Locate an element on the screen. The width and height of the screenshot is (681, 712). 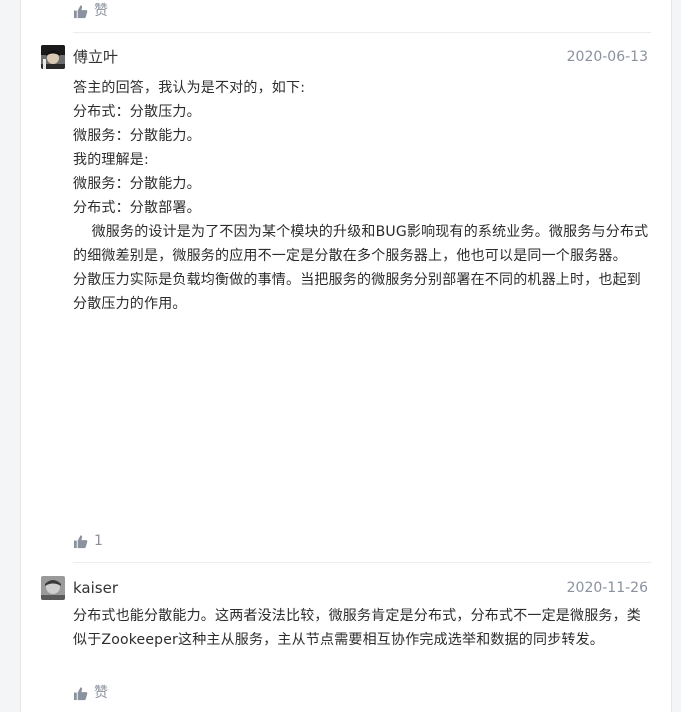
username: 傅立叶 is located at coordinates (95, 57).